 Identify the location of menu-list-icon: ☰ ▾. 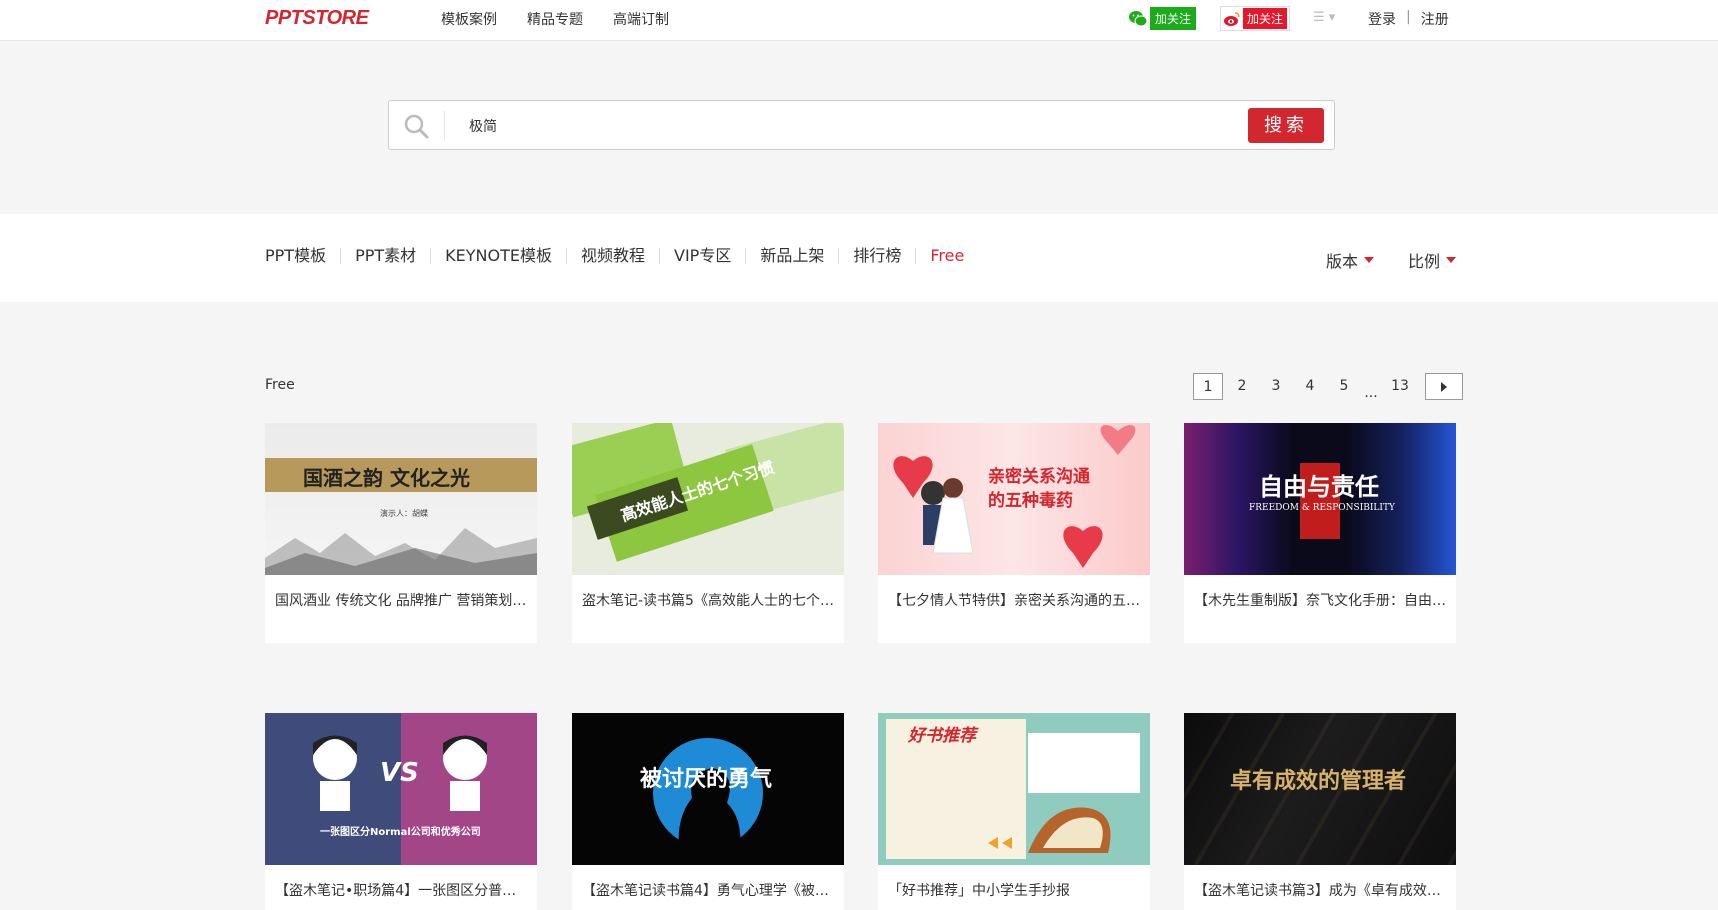
(1324, 17).